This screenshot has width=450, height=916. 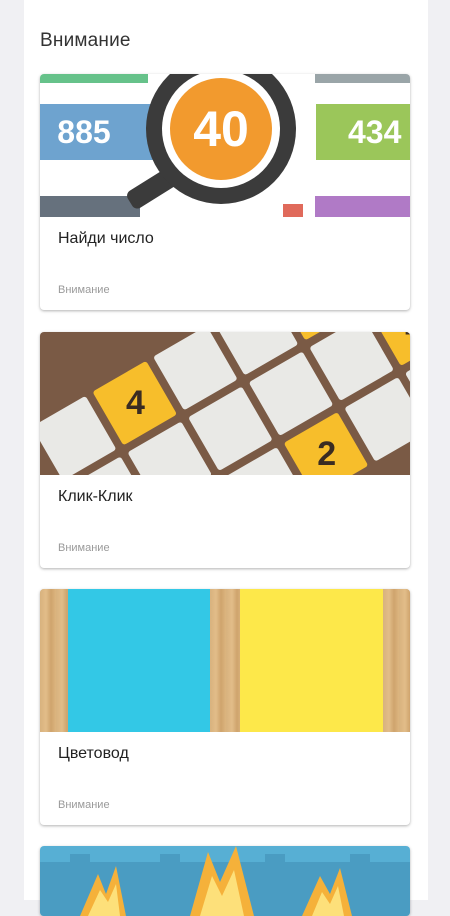 What do you see at coordinates (293, 210) in the screenshot?
I see `red-strip` at bounding box center [293, 210].